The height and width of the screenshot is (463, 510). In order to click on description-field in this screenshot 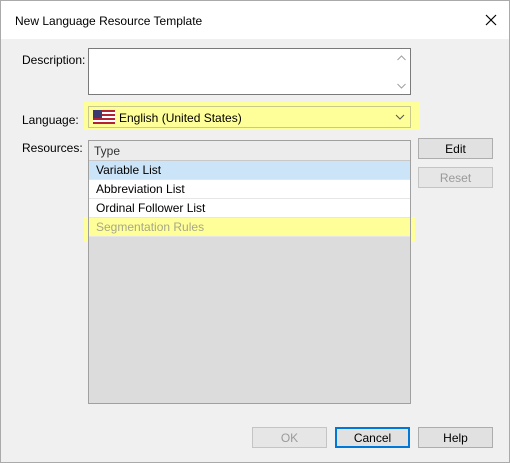, I will do `click(249, 71)`.